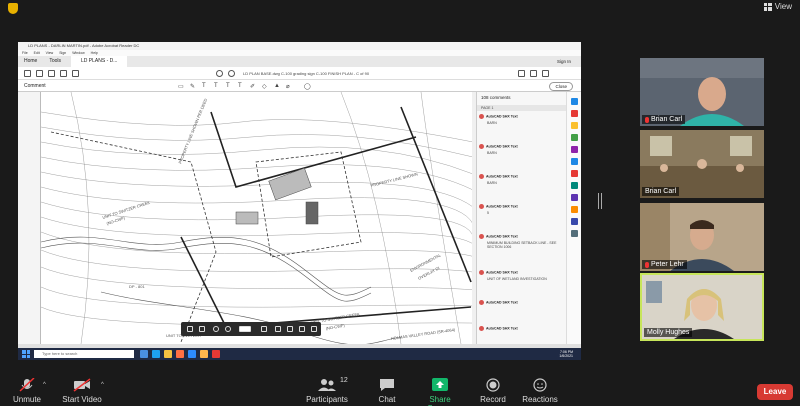 The width and height of the screenshot is (800, 406). What do you see at coordinates (51, 73) in the screenshot?
I see `upload-icon` at bounding box center [51, 73].